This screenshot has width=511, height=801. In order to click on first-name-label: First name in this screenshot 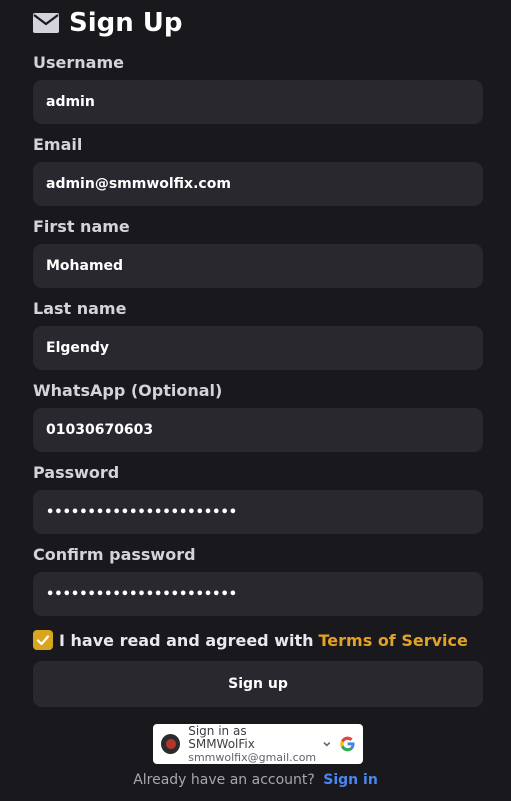, I will do `click(81, 226)`.